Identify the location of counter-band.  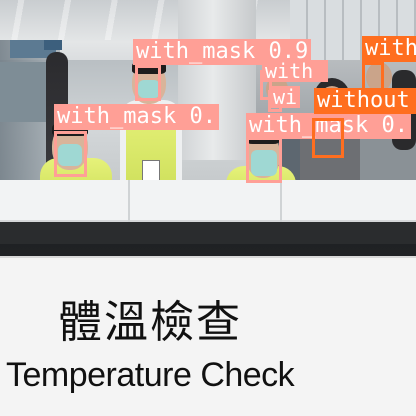
(208, 233).